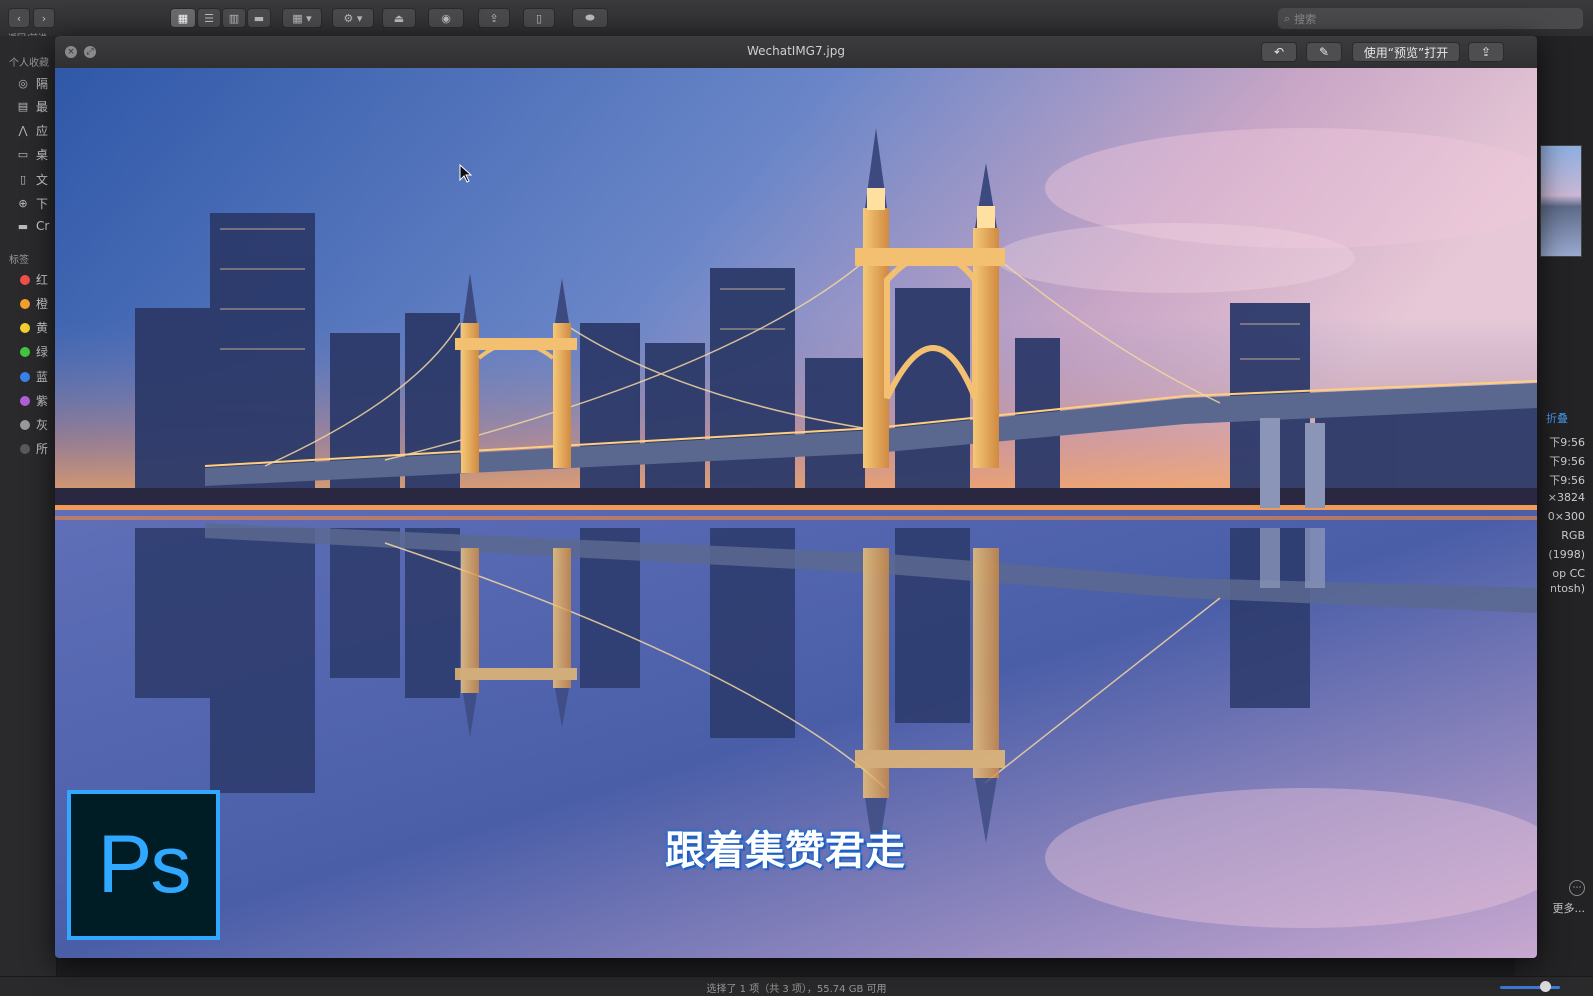 The height and width of the screenshot is (996, 1593). What do you see at coordinates (34, 279) in the screenshot?
I see `sidebar-tag-red: 红` at bounding box center [34, 279].